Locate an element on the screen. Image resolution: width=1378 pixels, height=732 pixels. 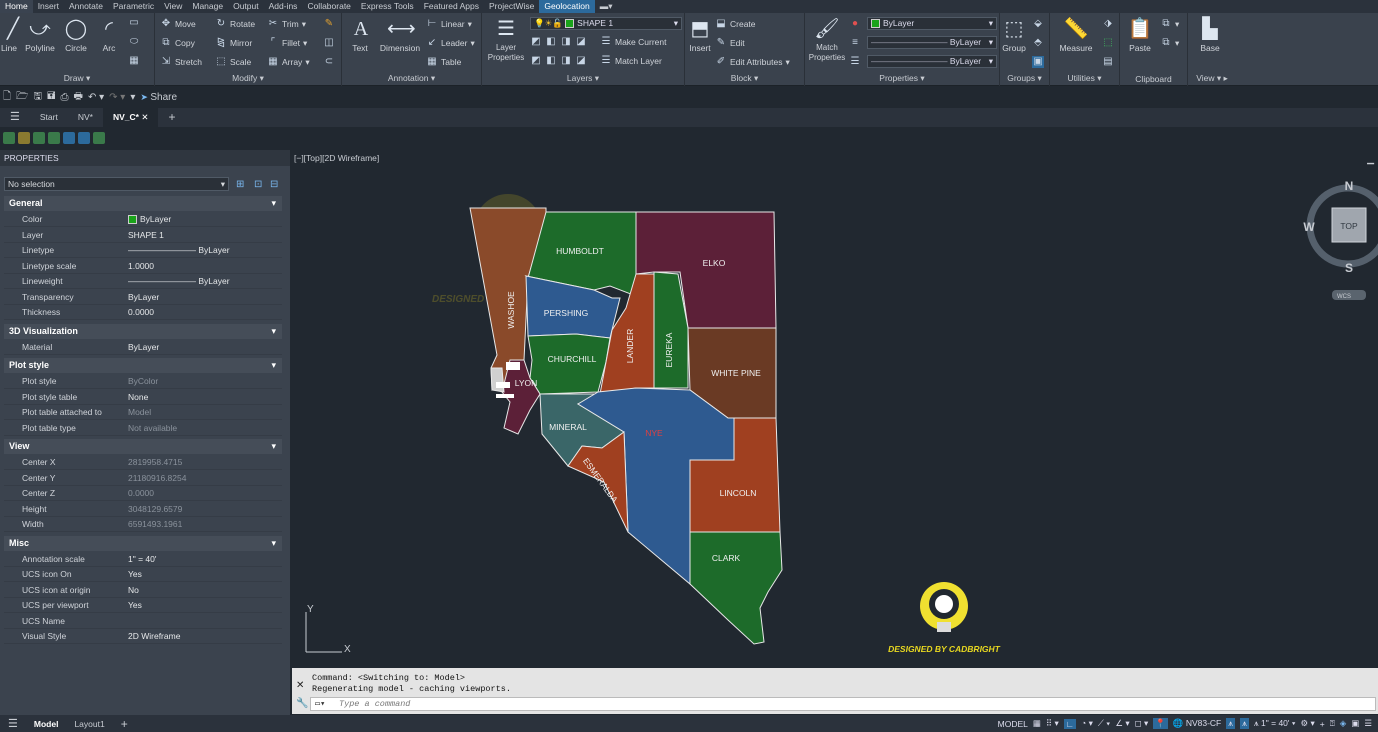
erase-button: ✎ is located at coordinates (329, 24).